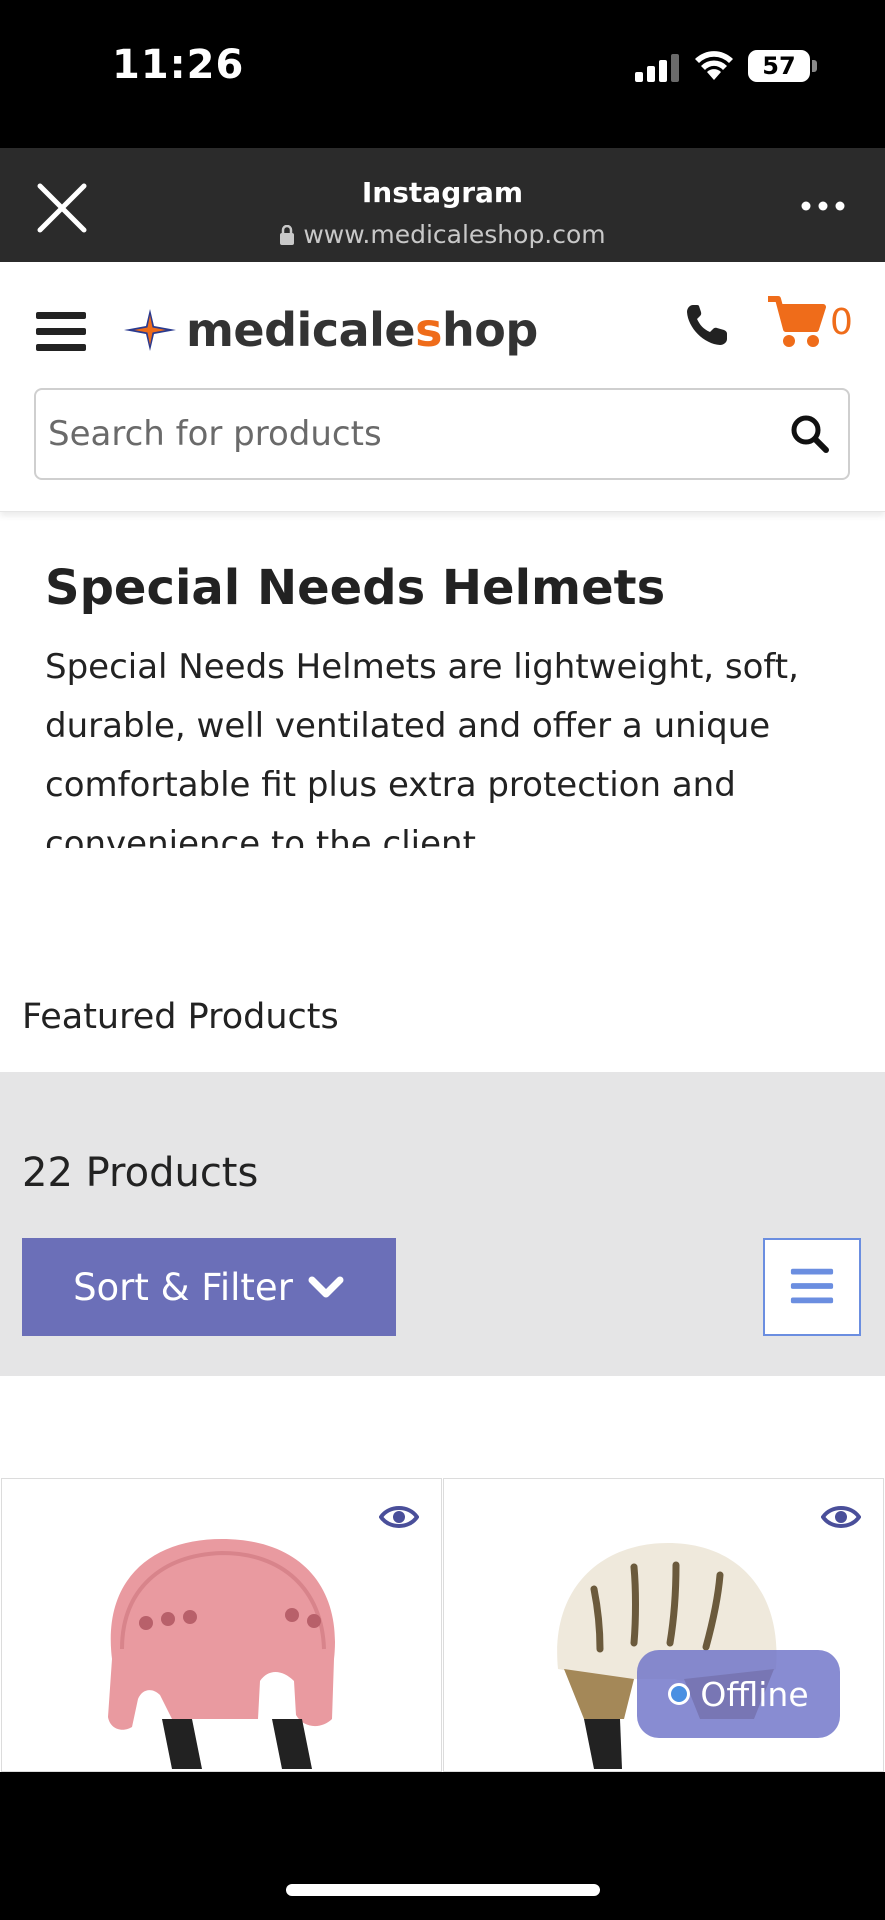 This screenshot has height=1920, width=885. Describe the element at coordinates (180, 1017) in the screenshot. I see `featured-products-label: Featured Products` at that location.